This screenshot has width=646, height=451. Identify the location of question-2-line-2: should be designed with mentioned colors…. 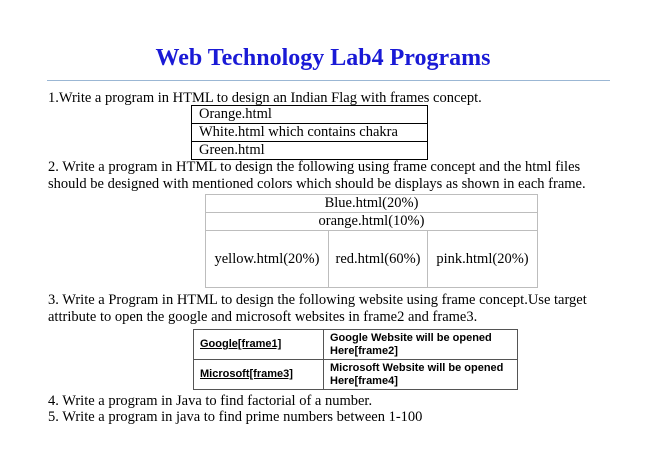
(317, 184).